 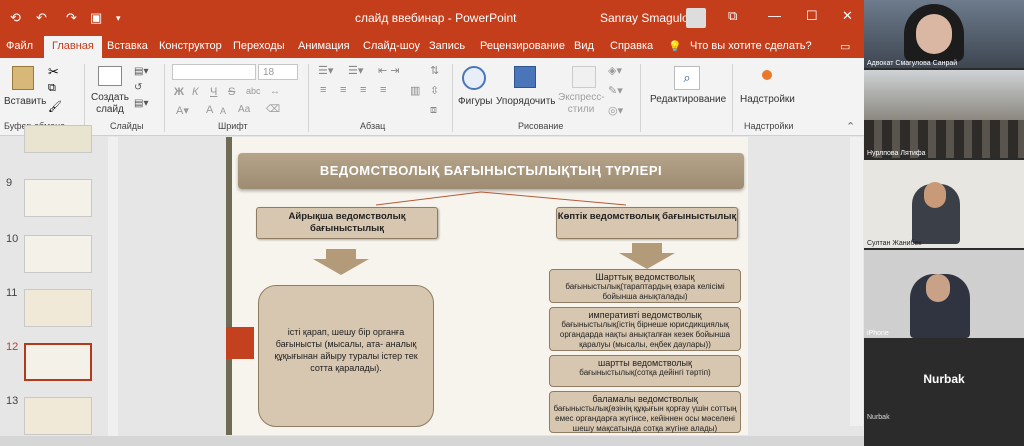 What do you see at coordinates (25, 101) in the screenshot?
I see `paste-button: Вставить` at bounding box center [25, 101].